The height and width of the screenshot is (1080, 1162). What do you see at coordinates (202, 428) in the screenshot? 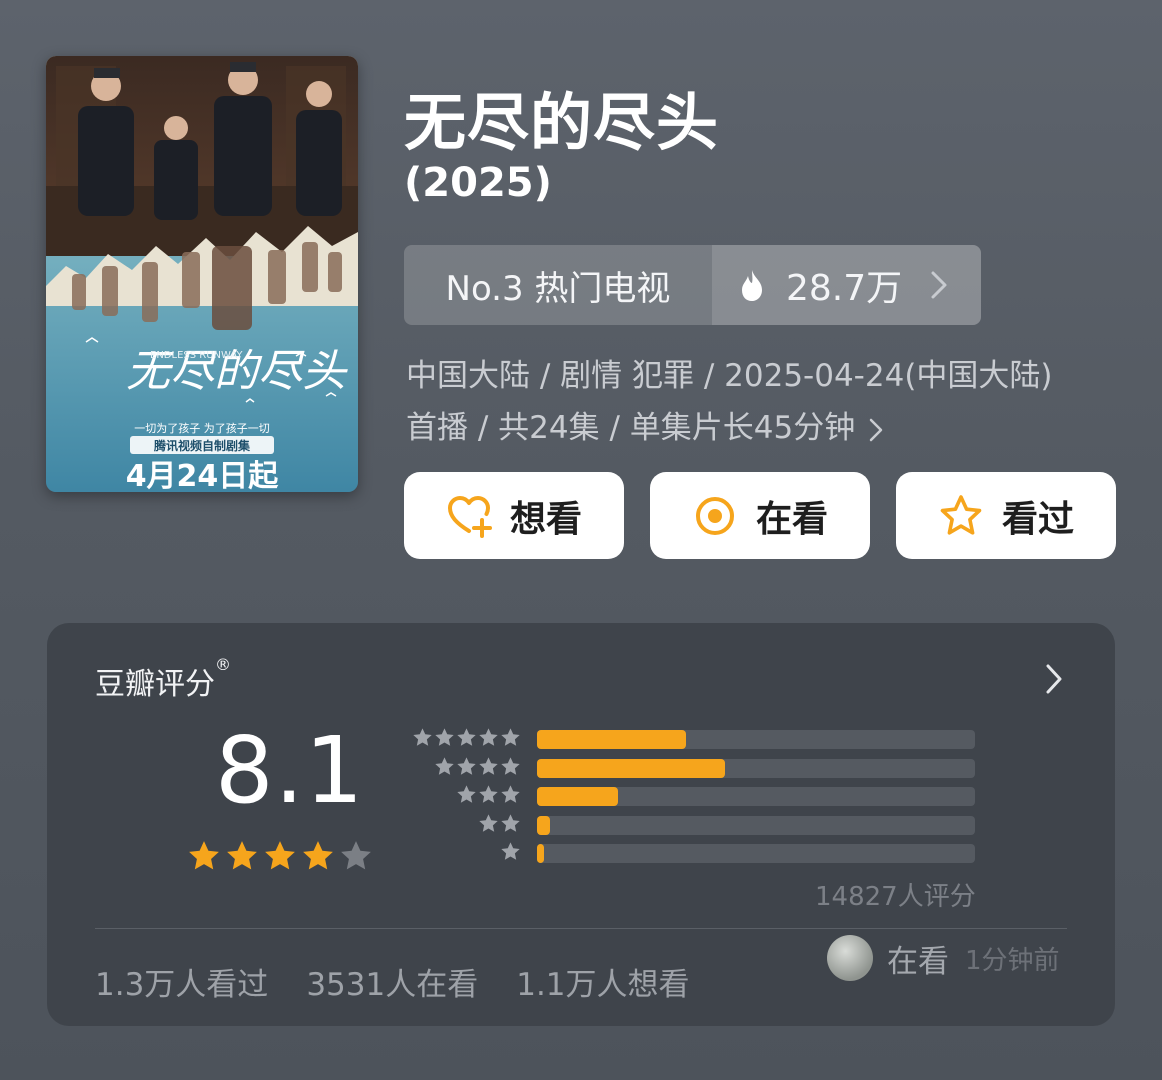
I see `svg-text: 一切为了孩子 为了孩子一切` at bounding box center [202, 428].